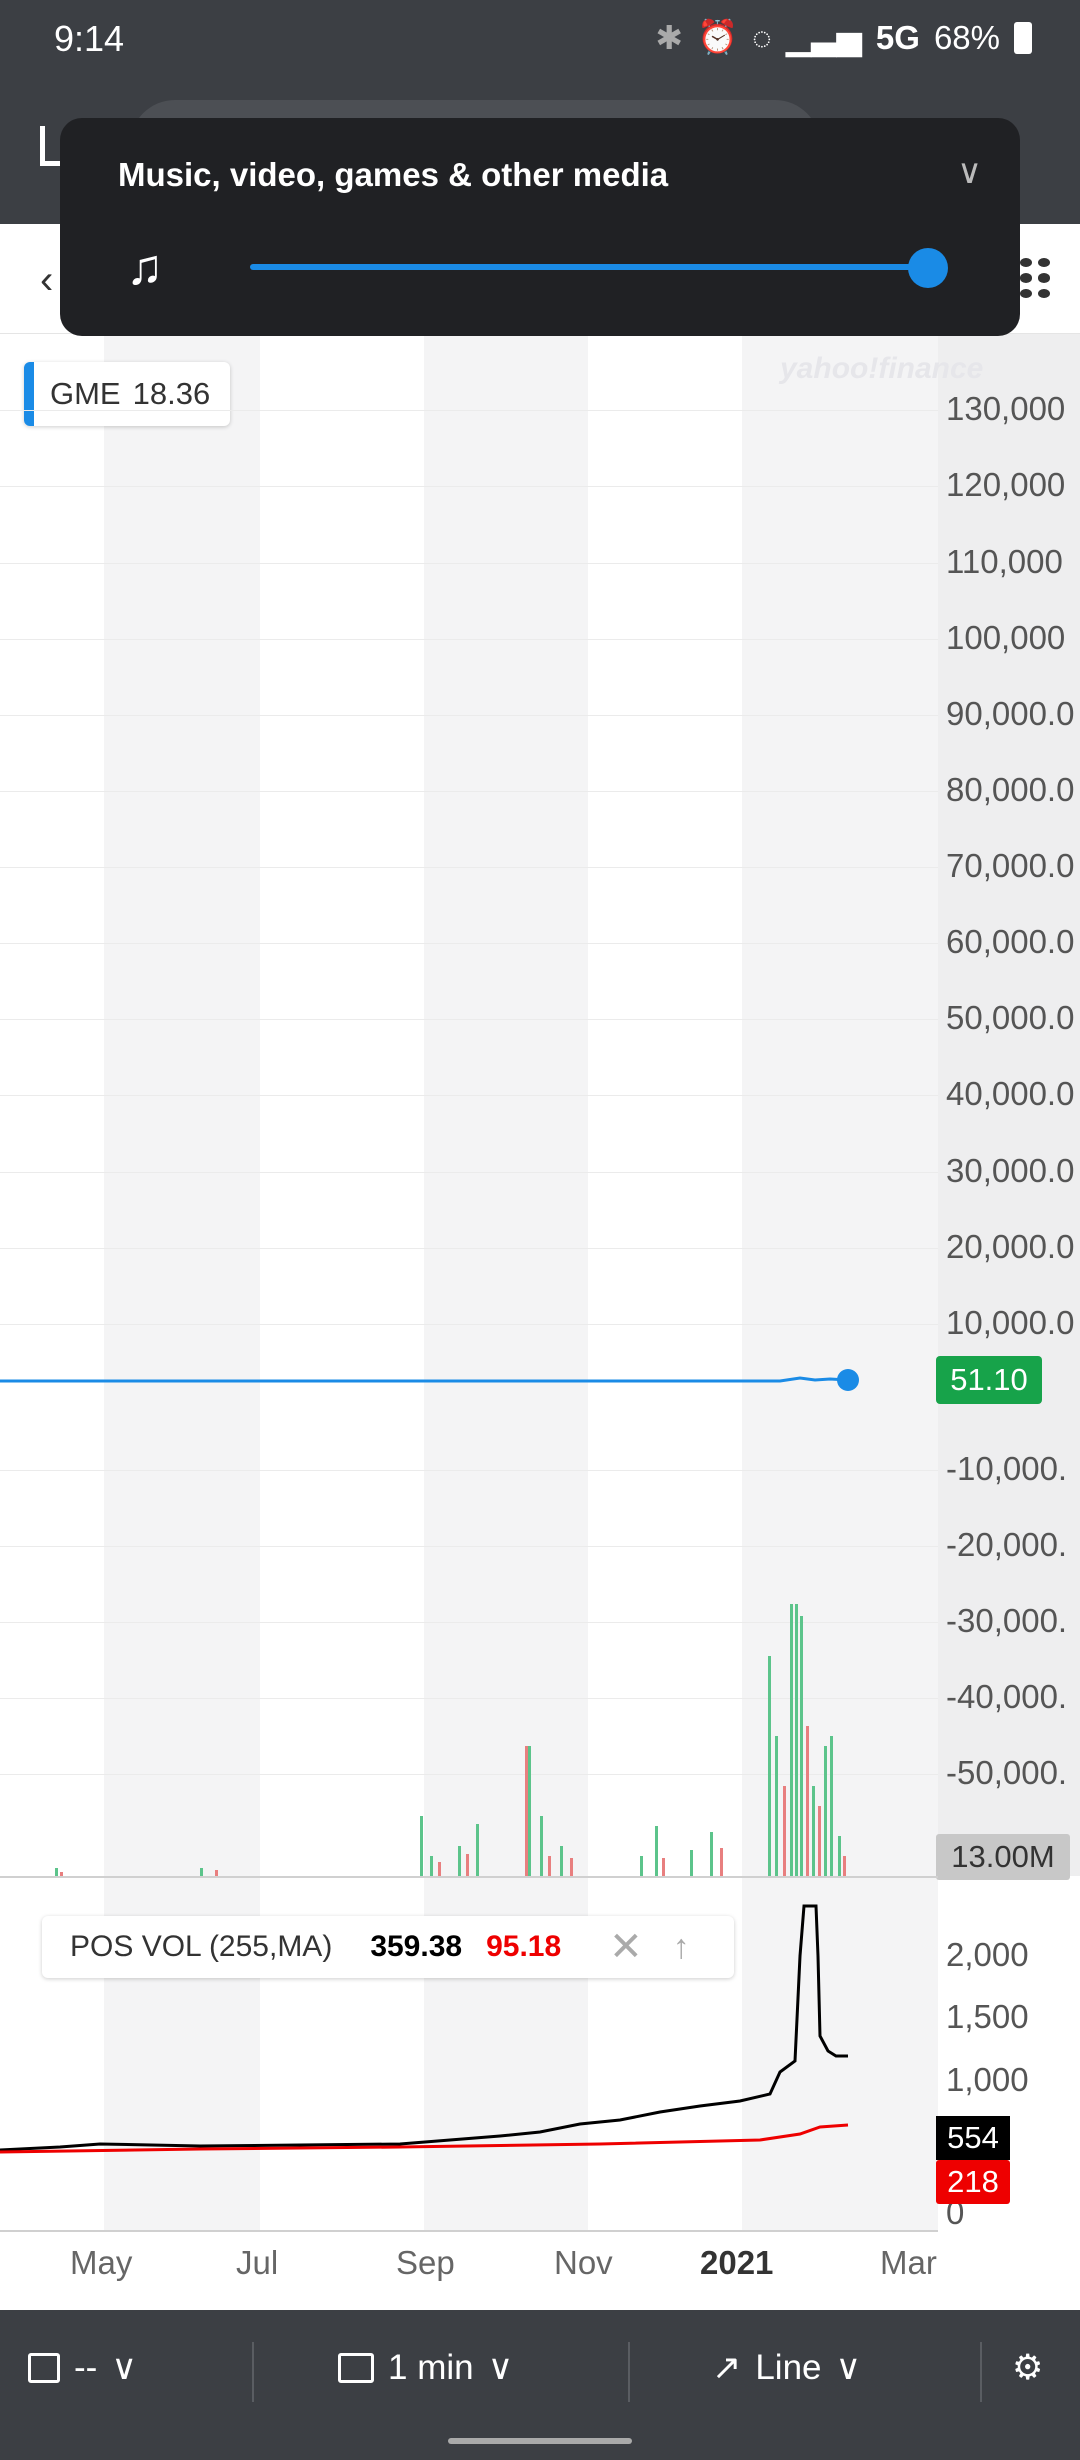 The width and height of the screenshot is (1080, 2460). What do you see at coordinates (1007, 1468) in the screenshot?
I see `y-axis-label: -10,000.` at bounding box center [1007, 1468].